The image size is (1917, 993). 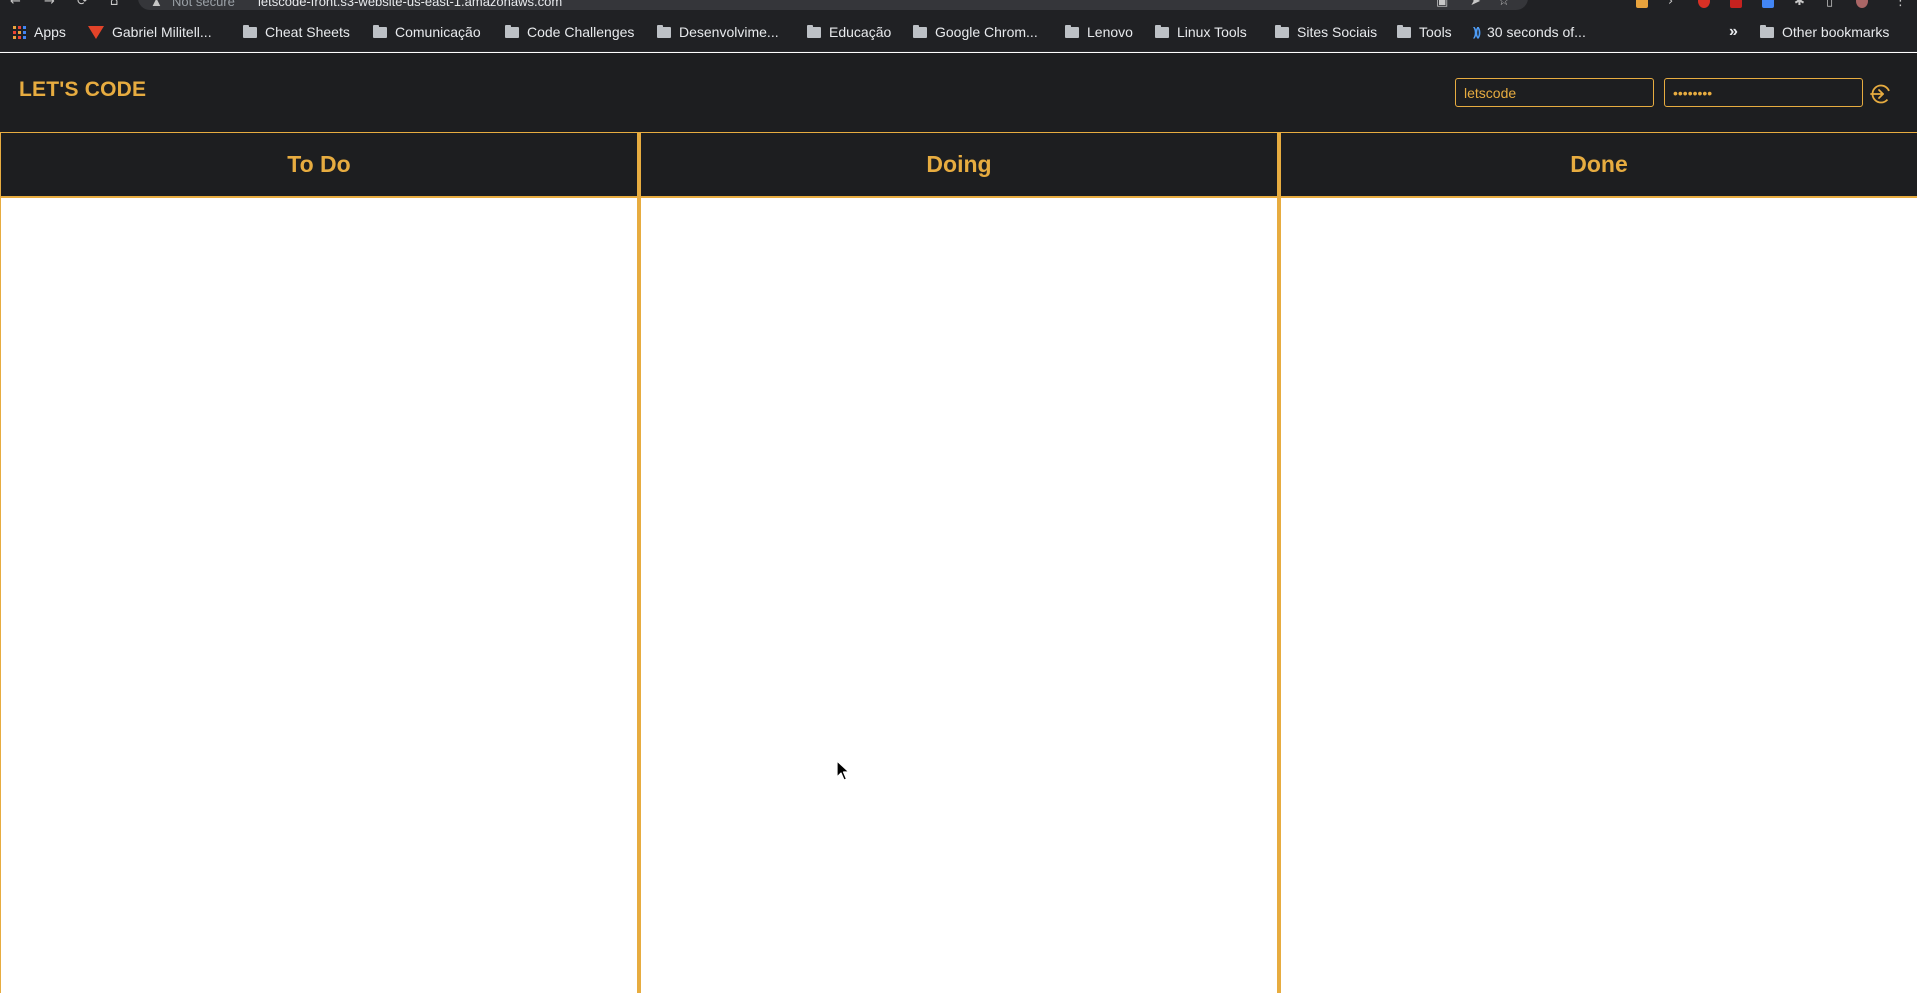 I want to click on bookmark-folder: Linux Tools, so click(x=1201, y=32).